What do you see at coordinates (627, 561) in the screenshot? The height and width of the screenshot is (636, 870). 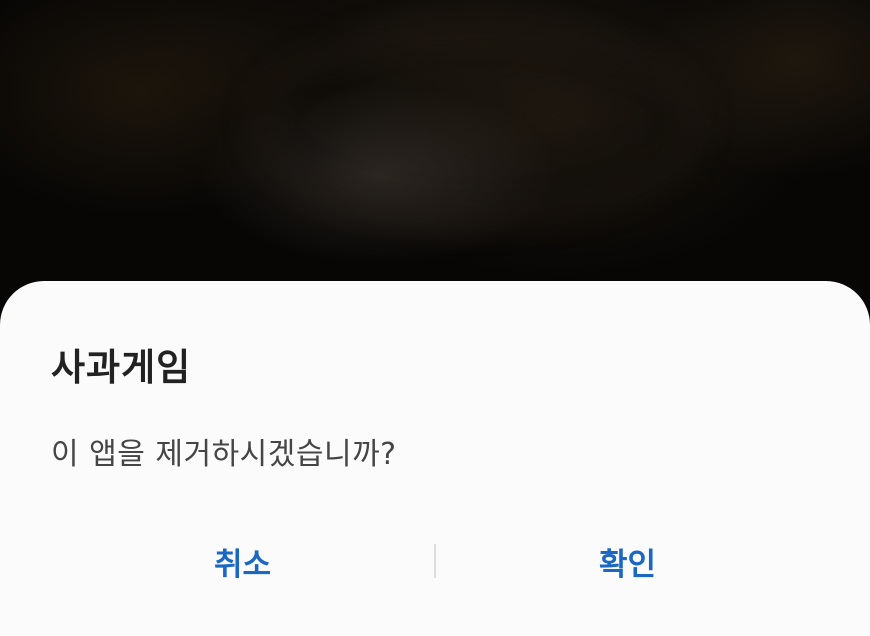 I see `confirm-button: 확인` at bounding box center [627, 561].